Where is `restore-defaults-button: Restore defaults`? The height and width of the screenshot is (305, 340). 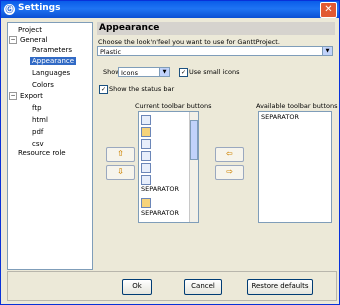 restore-defaults-button: Restore defaults is located at coordinates (280, 287).